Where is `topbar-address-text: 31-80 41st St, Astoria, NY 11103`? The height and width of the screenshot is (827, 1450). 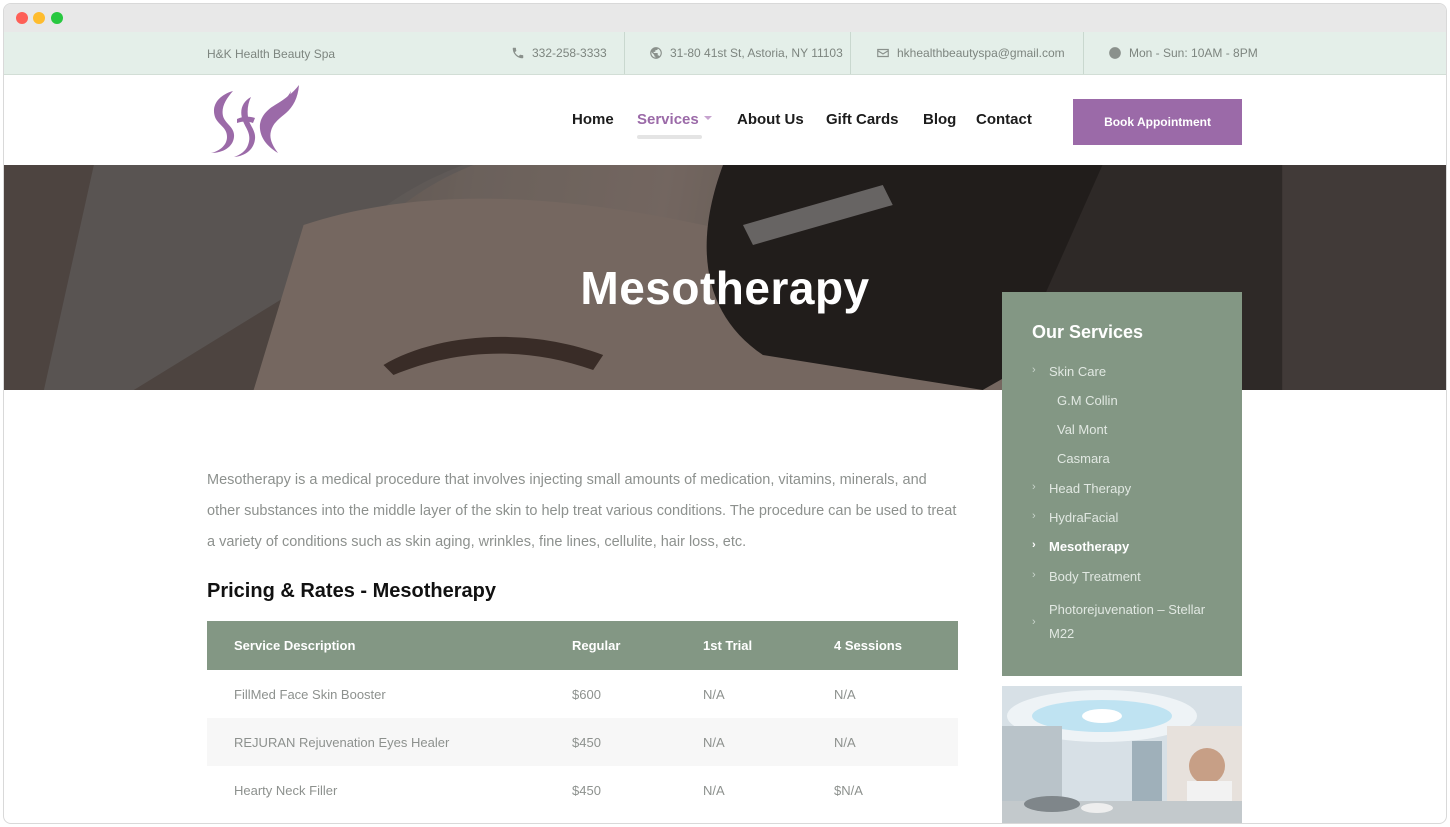
topbar-address-text: 31-80 41st St, Astoria, NY 11103 is located at coordinates (756, 53).